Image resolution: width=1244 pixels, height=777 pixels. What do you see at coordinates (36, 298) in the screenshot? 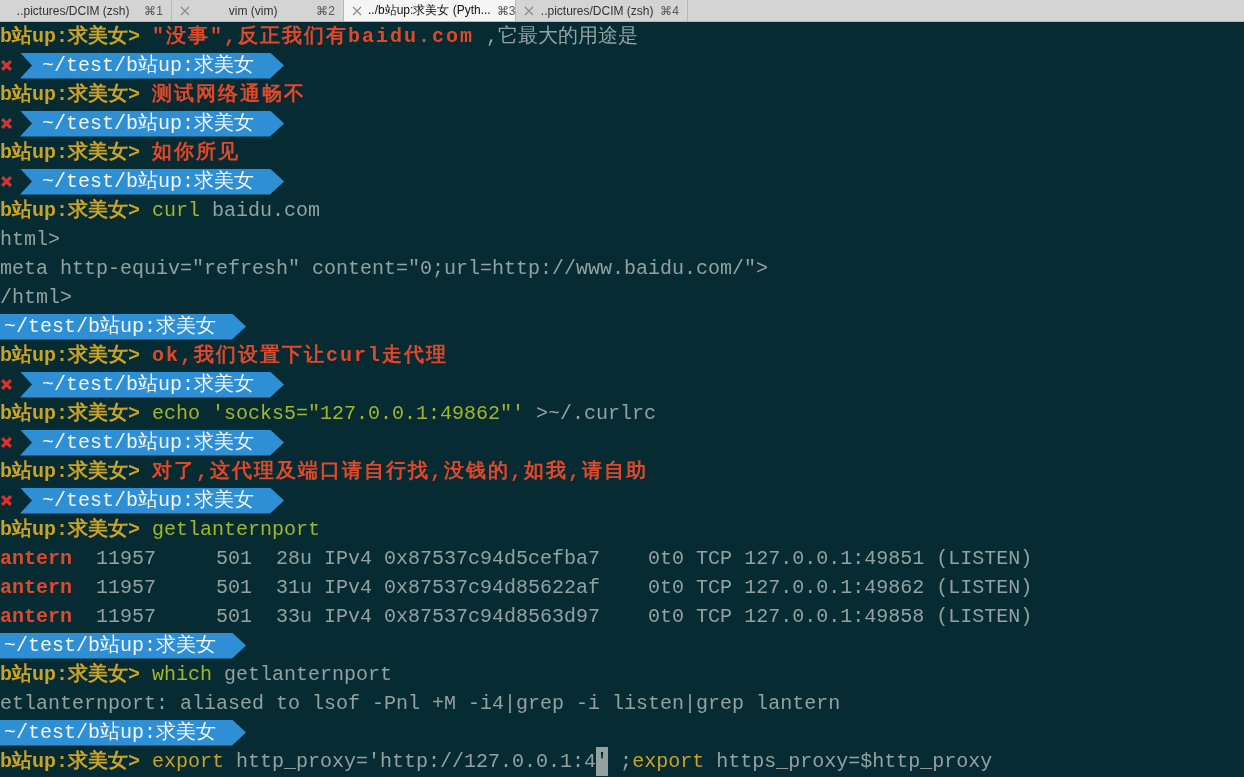
I see `output-text: /html>` at bounding box center [36, 298].